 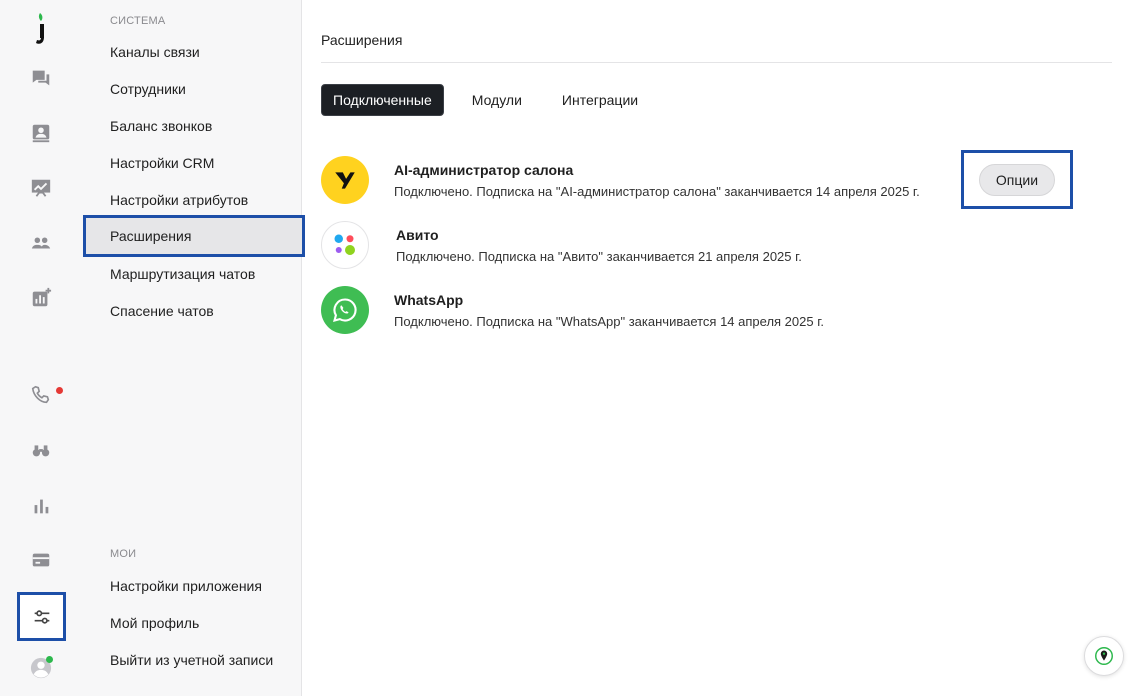 What do you see at coordinates (345, 245) in the screenshot?
I see `avito-logo-icon` at bounding box center [345, 245].